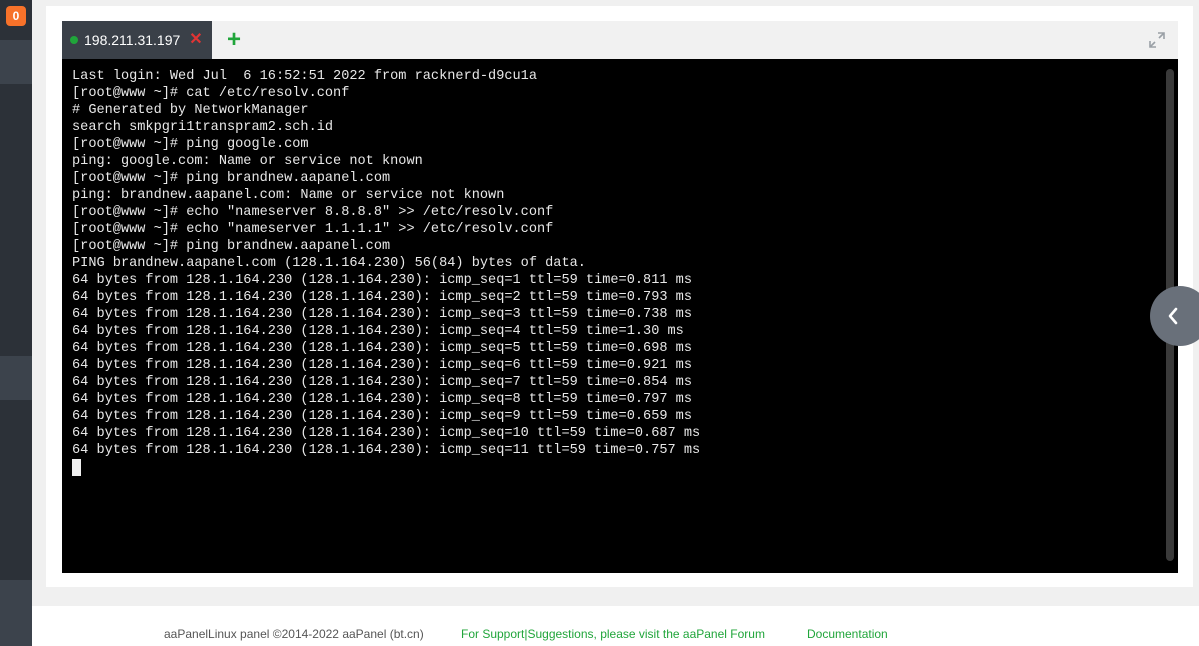 The width and height of the screenshot is (1199, 646). Describe the element at coordinates (234, 40) in the screenshot. I see `plus-icon: +` at that location.